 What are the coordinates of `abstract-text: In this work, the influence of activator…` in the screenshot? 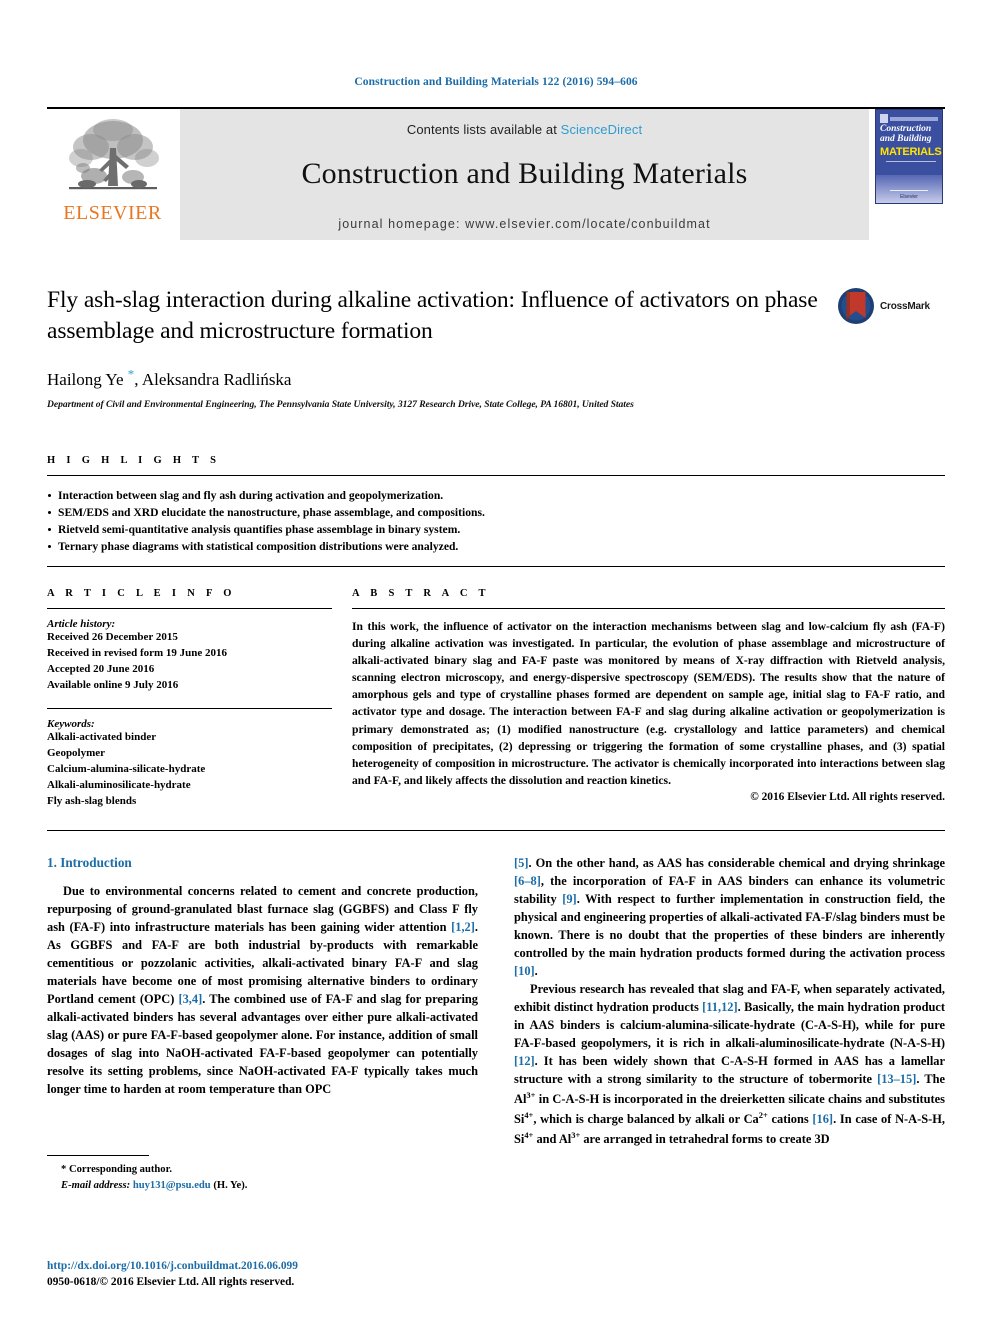 It's located at (648, 703).